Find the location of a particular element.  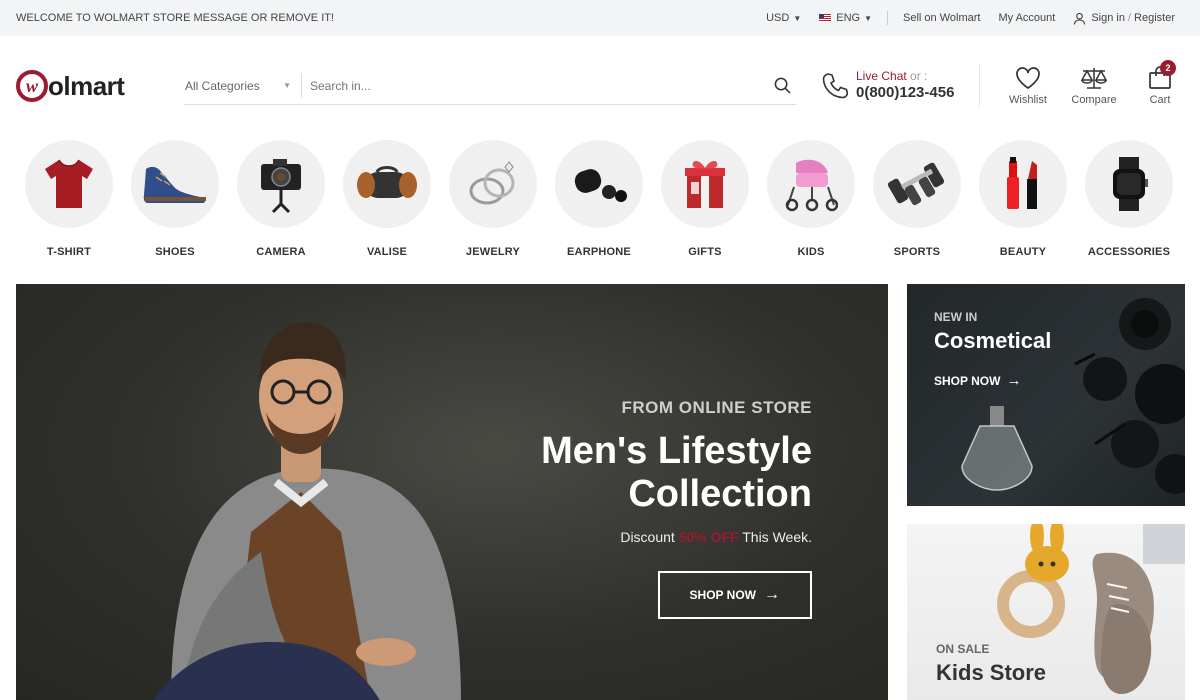

category-jewelry: JEWELRY is located at coordinates (493, 211).